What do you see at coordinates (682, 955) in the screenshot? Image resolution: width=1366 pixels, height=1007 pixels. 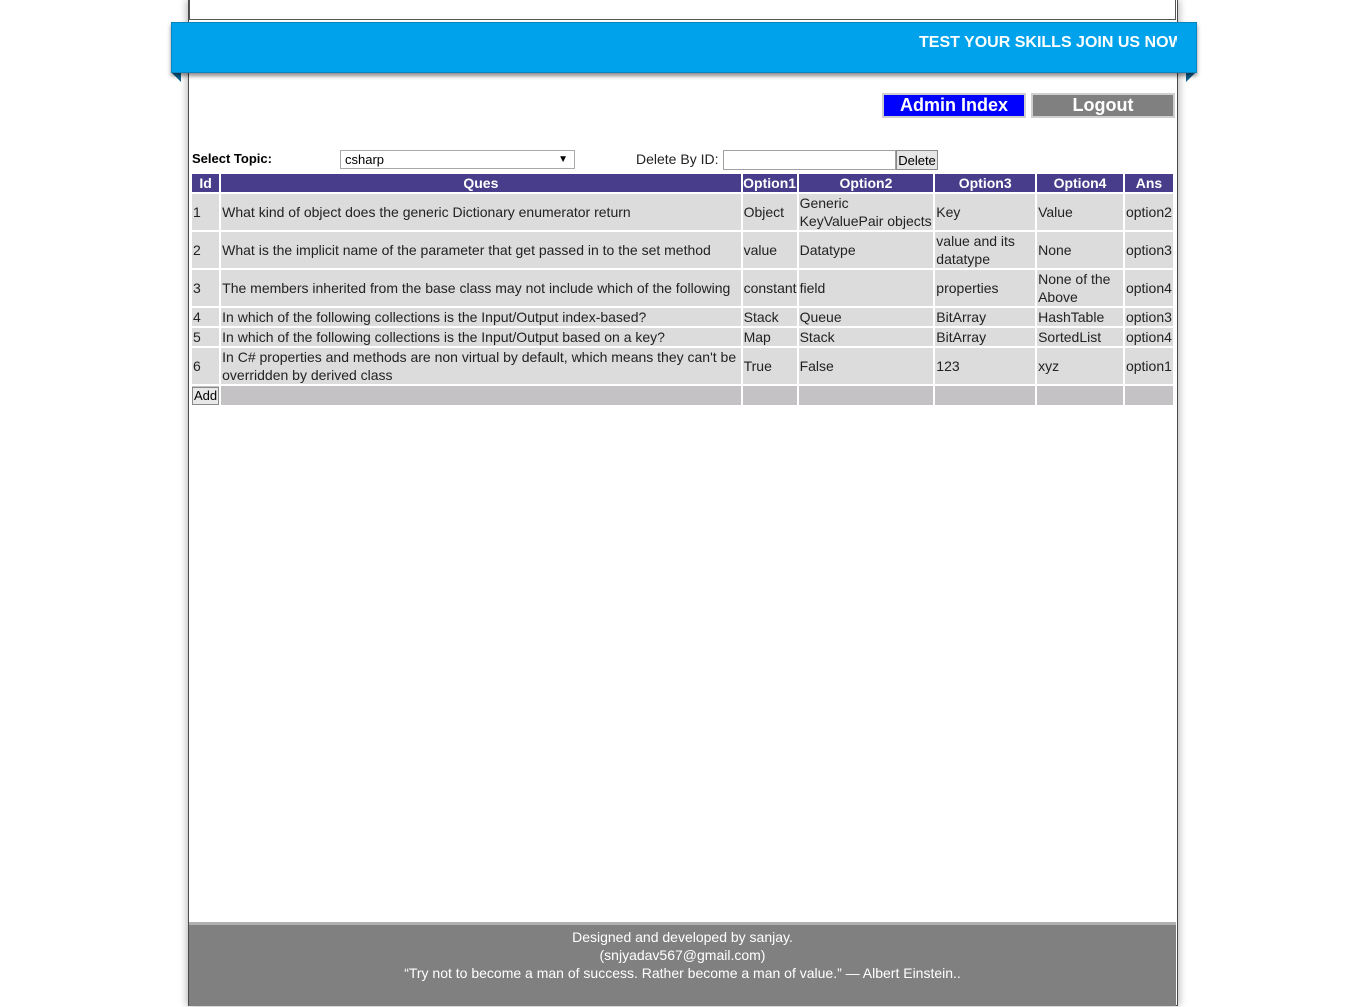 I see `footer-email: (snjyadav567@gmail.com)` at bounding box center [682, 955].